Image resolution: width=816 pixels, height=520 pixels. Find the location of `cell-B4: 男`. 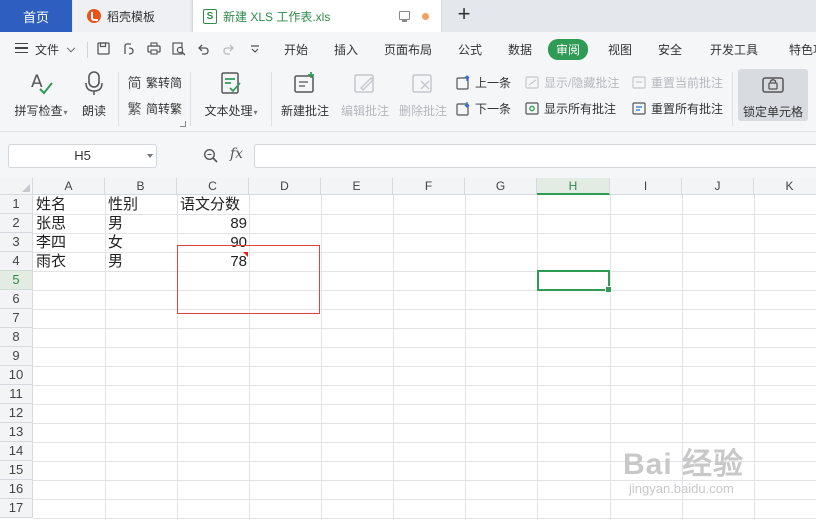

cell-B4: 男 is located at coordinates (141, 261).